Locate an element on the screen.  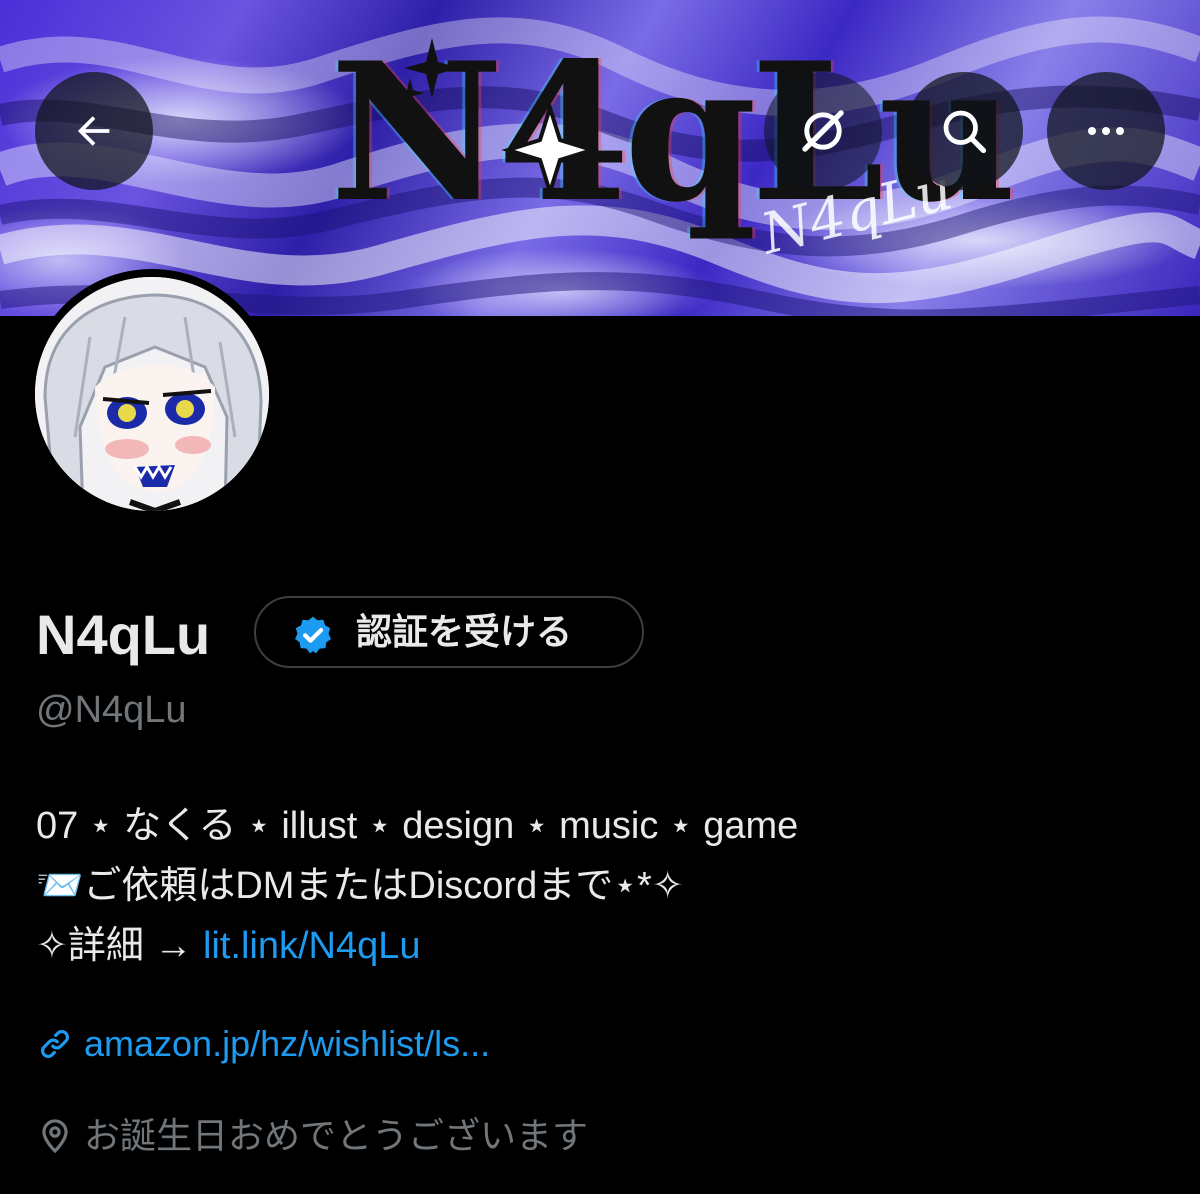
bio-link: lit.link/N4qLu is located at coordinates (312, 946).